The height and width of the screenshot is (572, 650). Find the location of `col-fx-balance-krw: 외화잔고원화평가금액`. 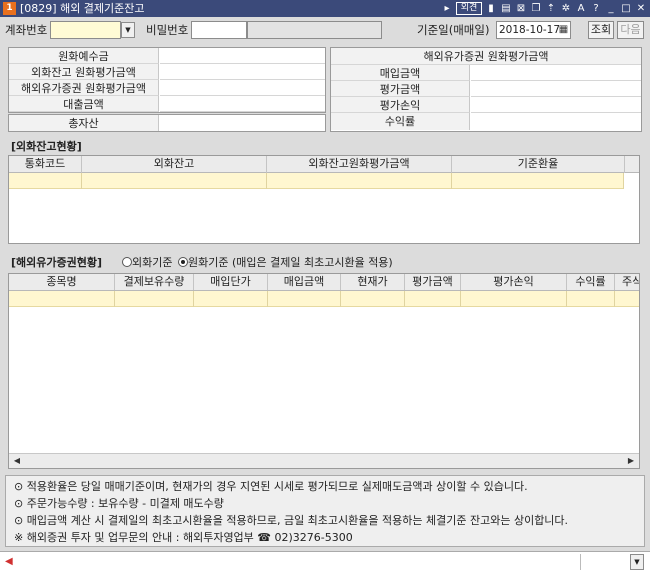

col-fx-balance-krw: 외화잔고원화평가금액 is located at coordinates (359, 164).